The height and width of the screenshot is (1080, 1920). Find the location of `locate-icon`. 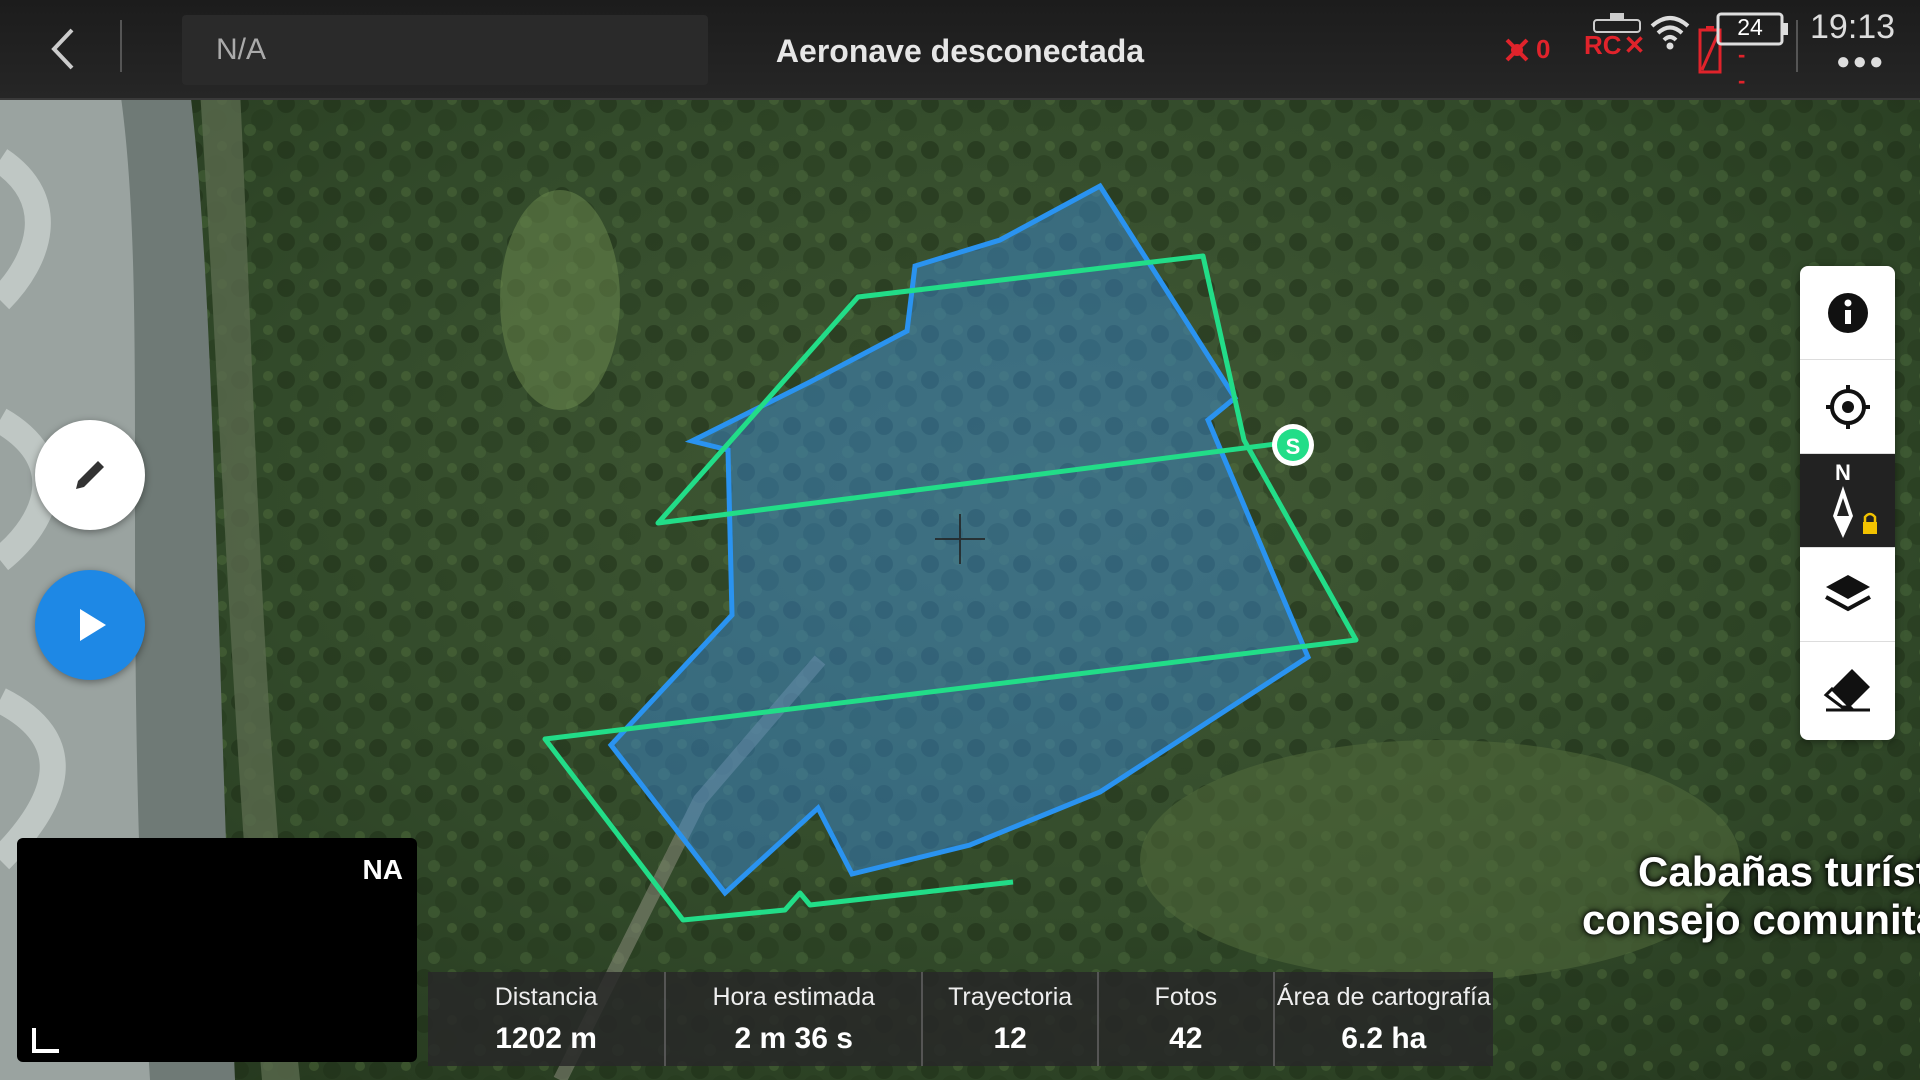

locate-icon is located at coordinates (1847, 406).